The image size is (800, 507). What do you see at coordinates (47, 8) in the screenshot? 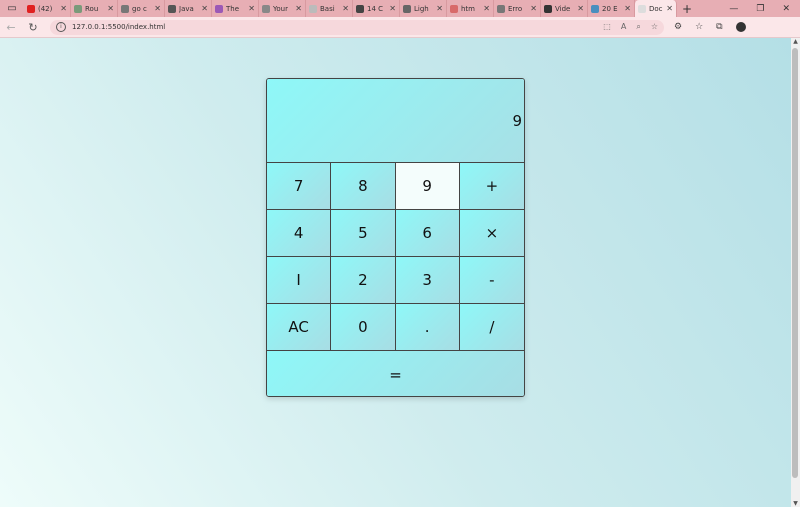
I see `browser-tab: (42) ✕` at bounding box center [47, 8].